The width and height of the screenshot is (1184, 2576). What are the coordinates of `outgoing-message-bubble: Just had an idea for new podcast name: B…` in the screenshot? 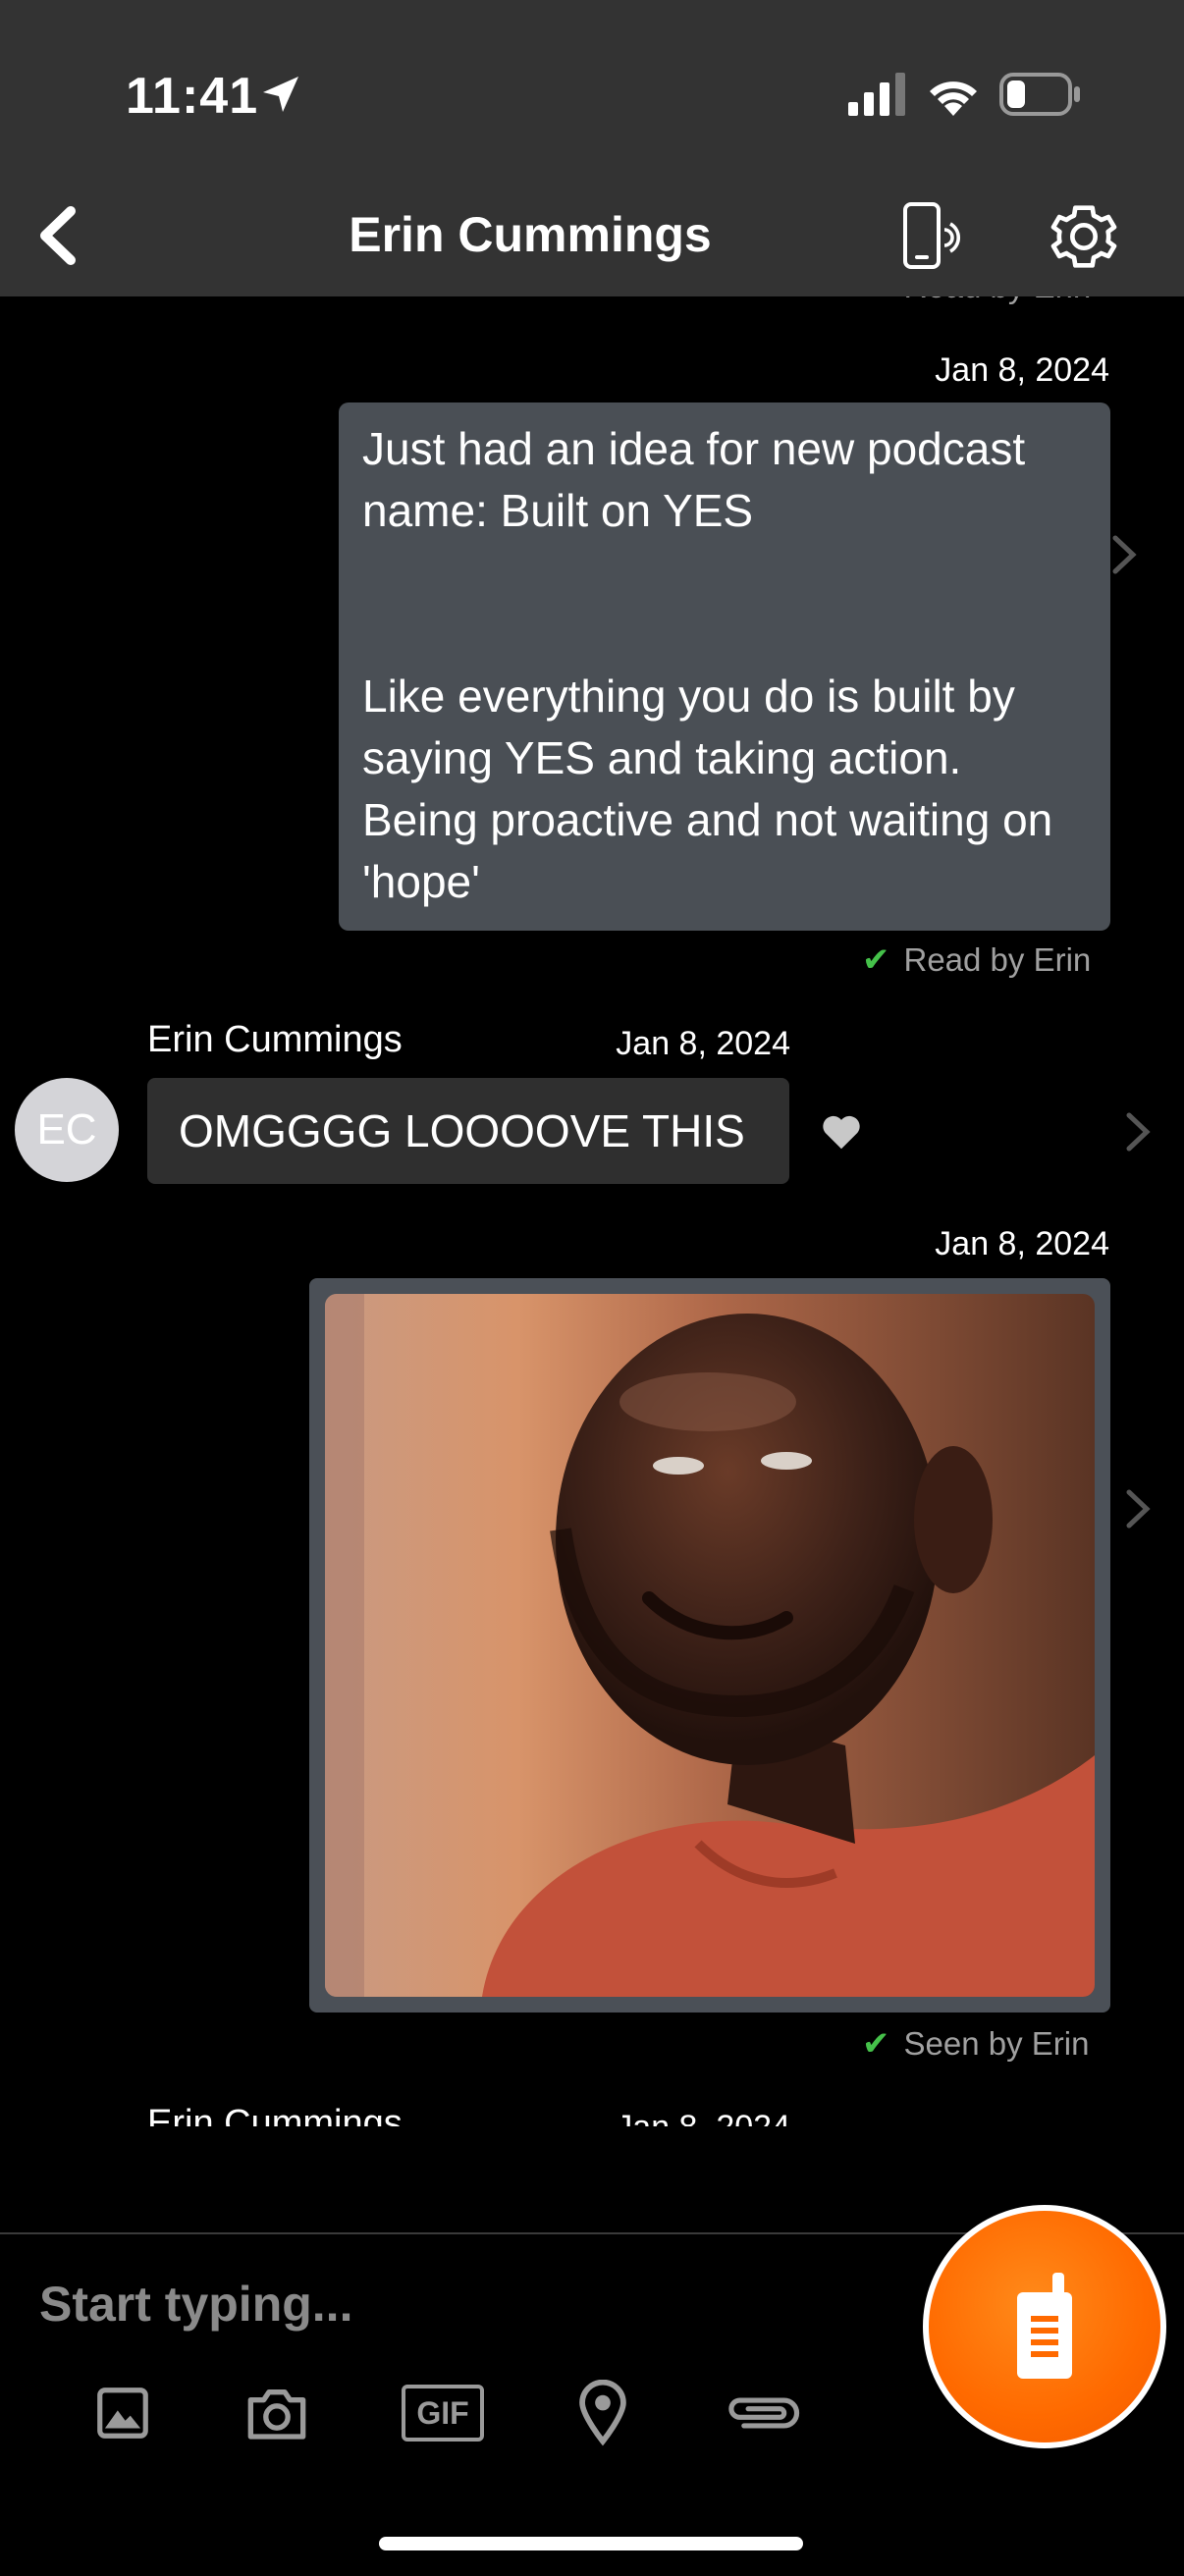 It's located at (725, 666).